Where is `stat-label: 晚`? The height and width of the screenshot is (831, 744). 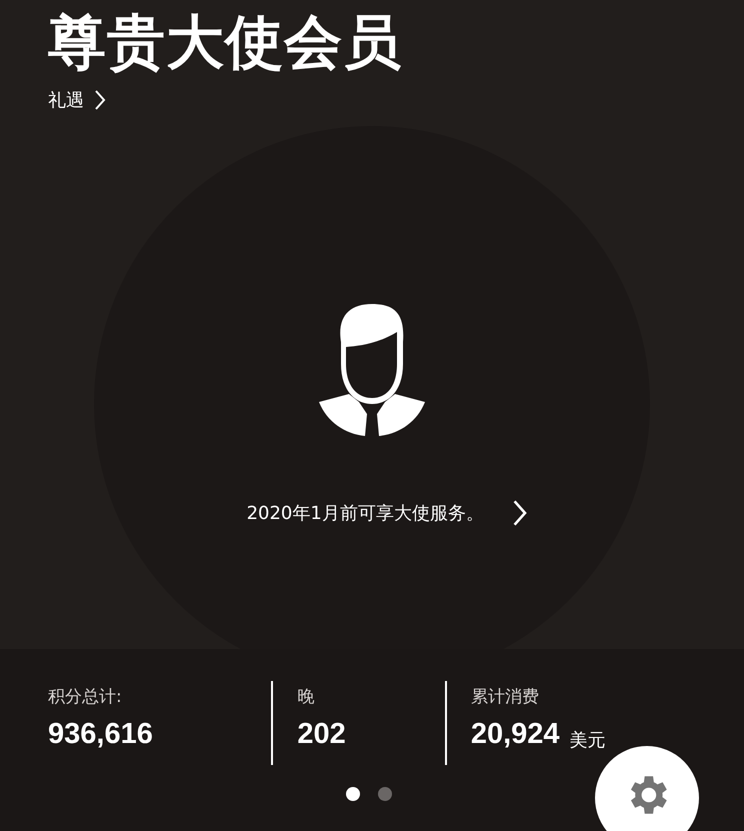
stat-label: 晚 is located at coordinates (306, 697).